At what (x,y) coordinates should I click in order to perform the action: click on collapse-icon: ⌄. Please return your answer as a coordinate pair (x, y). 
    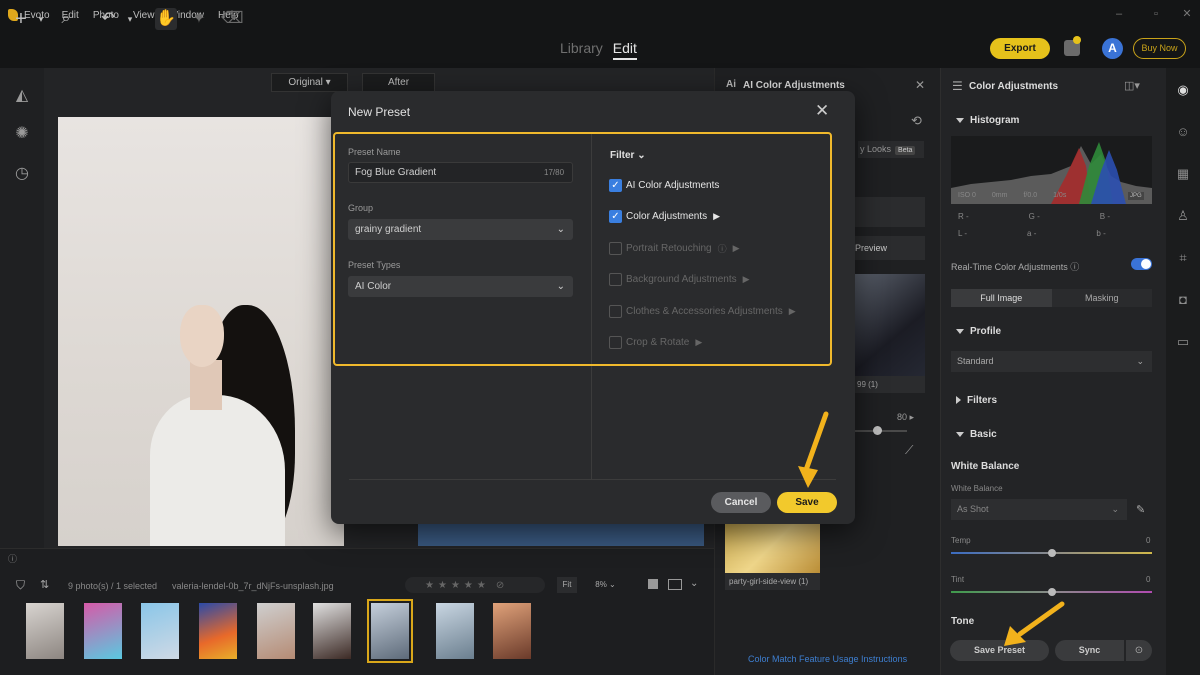
    Looking at the image, I should click on (694, 583).